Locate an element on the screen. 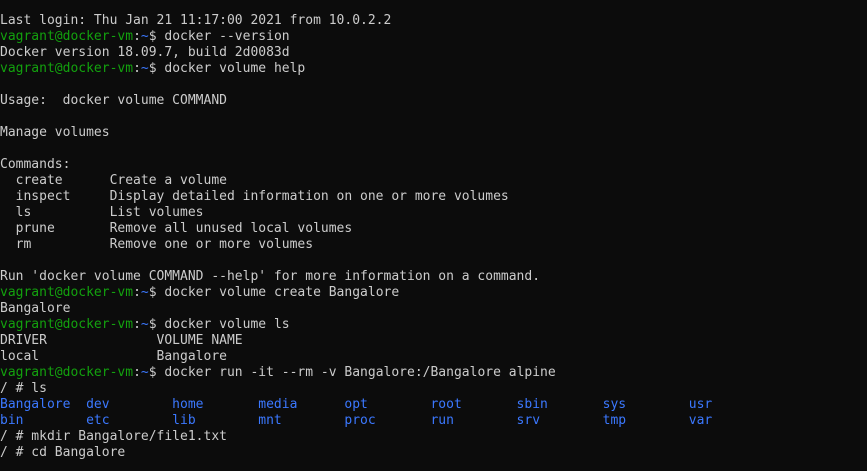 The width and height of the screenshot is (867, 471). terminal-text: / # ls is located at coordinates (23, 388).